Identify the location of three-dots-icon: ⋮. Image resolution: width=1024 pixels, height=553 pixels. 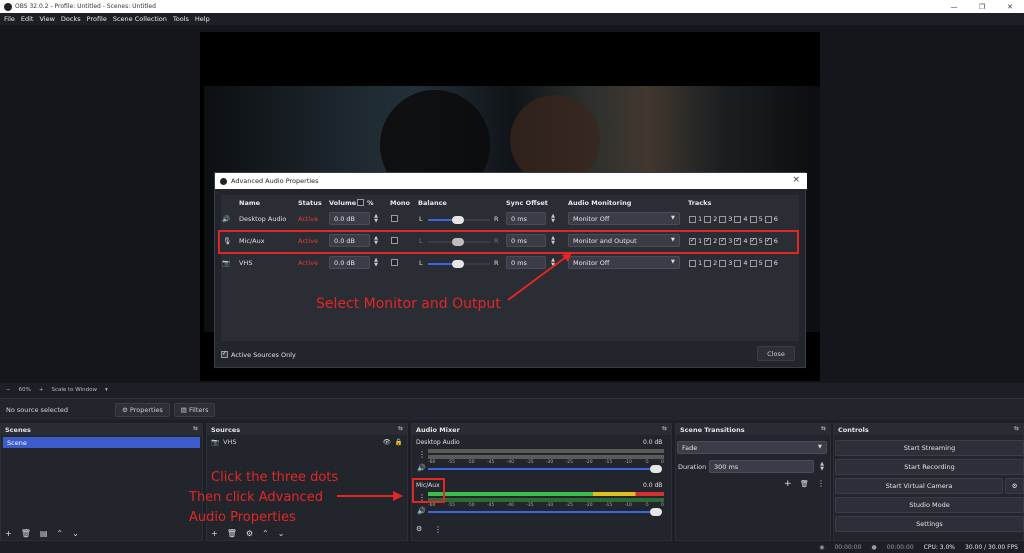
(422, 454).